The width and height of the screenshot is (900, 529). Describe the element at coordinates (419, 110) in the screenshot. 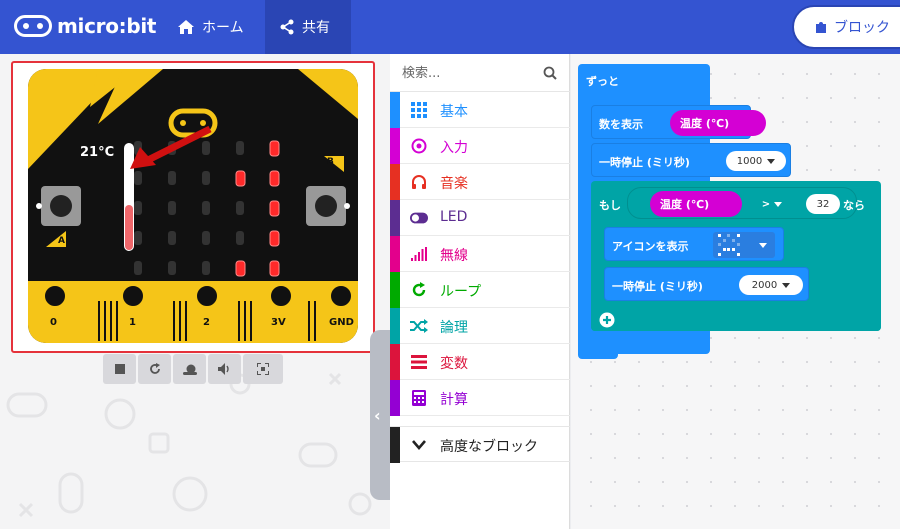

I see `grid-icon` at that location.